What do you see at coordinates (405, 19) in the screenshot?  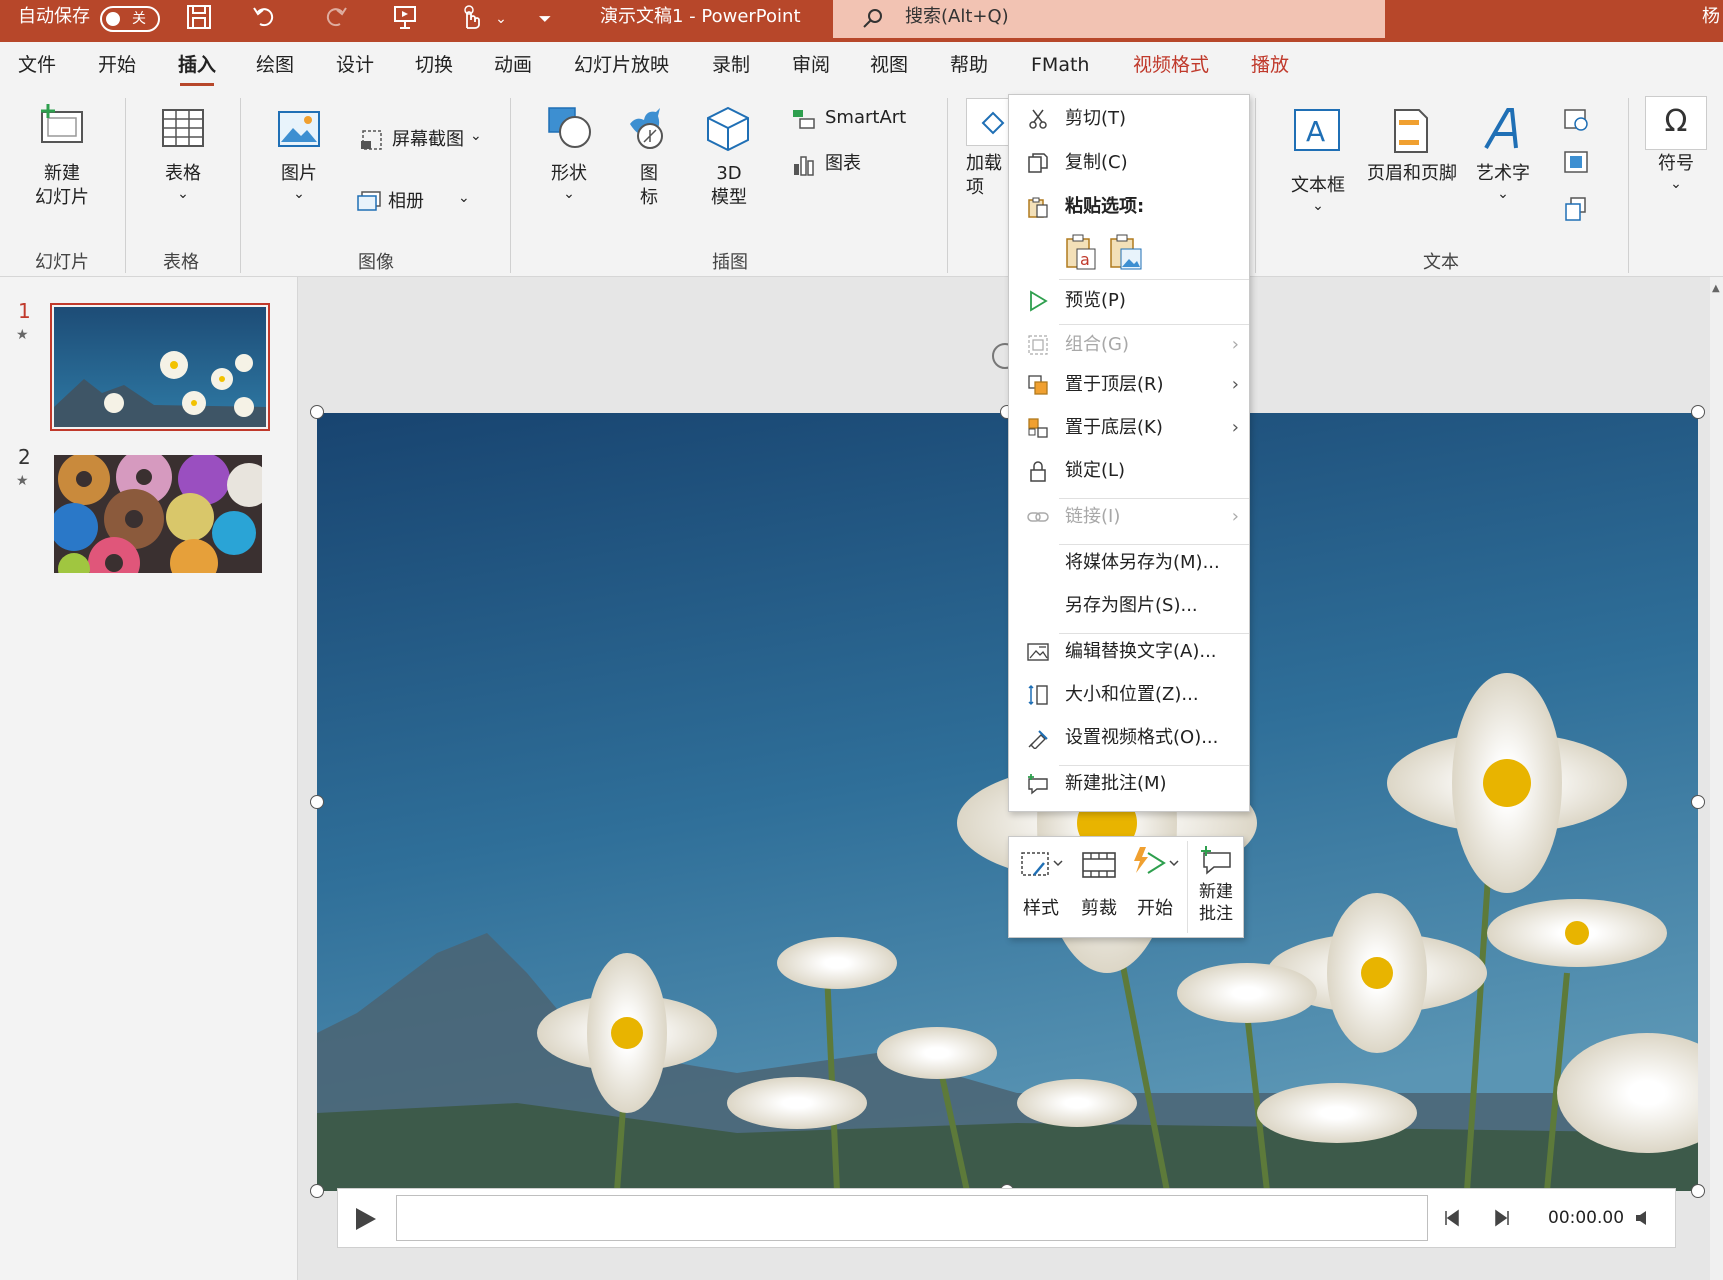 I see `present-icon` at bounding box center [405, 19].